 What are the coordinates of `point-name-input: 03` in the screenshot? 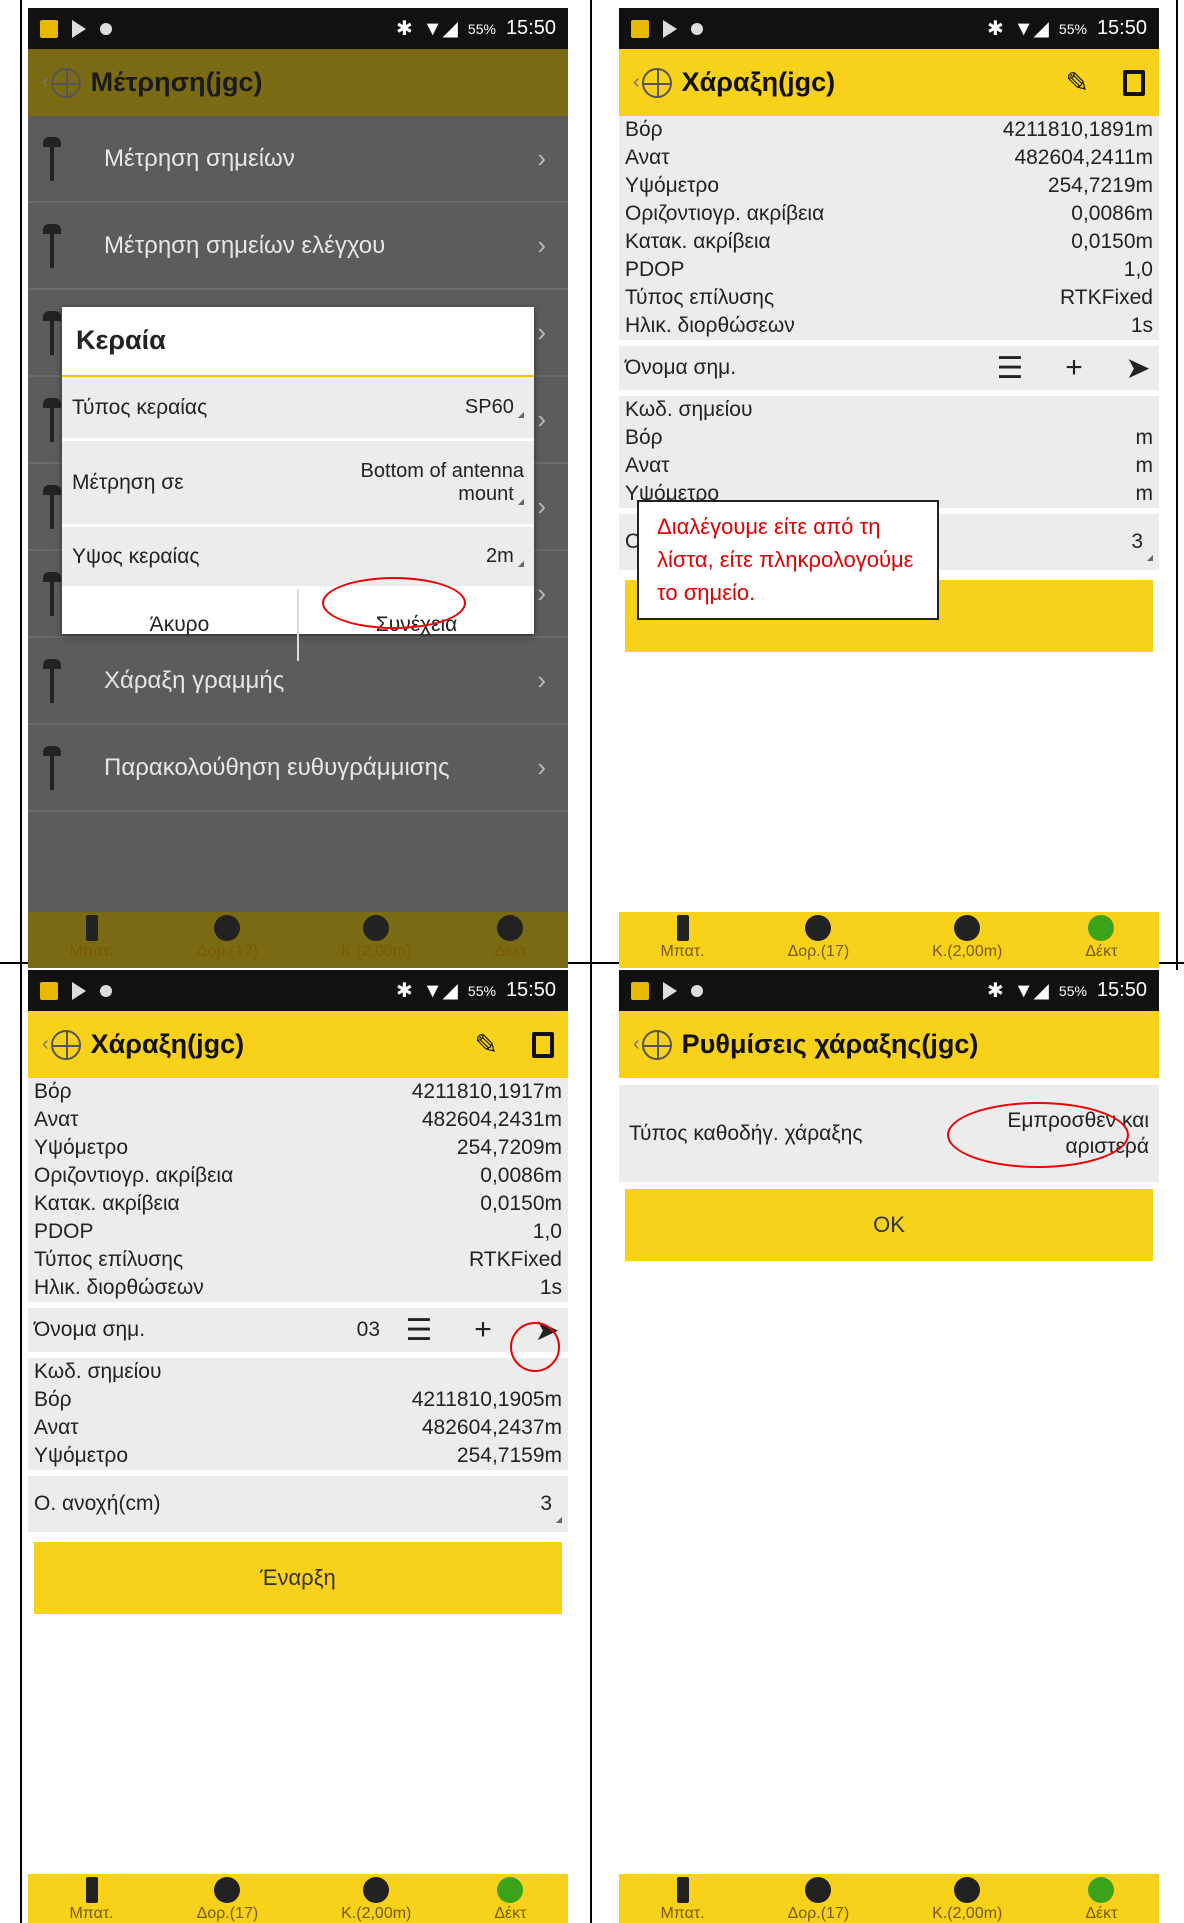 It's located at (368, 1330).